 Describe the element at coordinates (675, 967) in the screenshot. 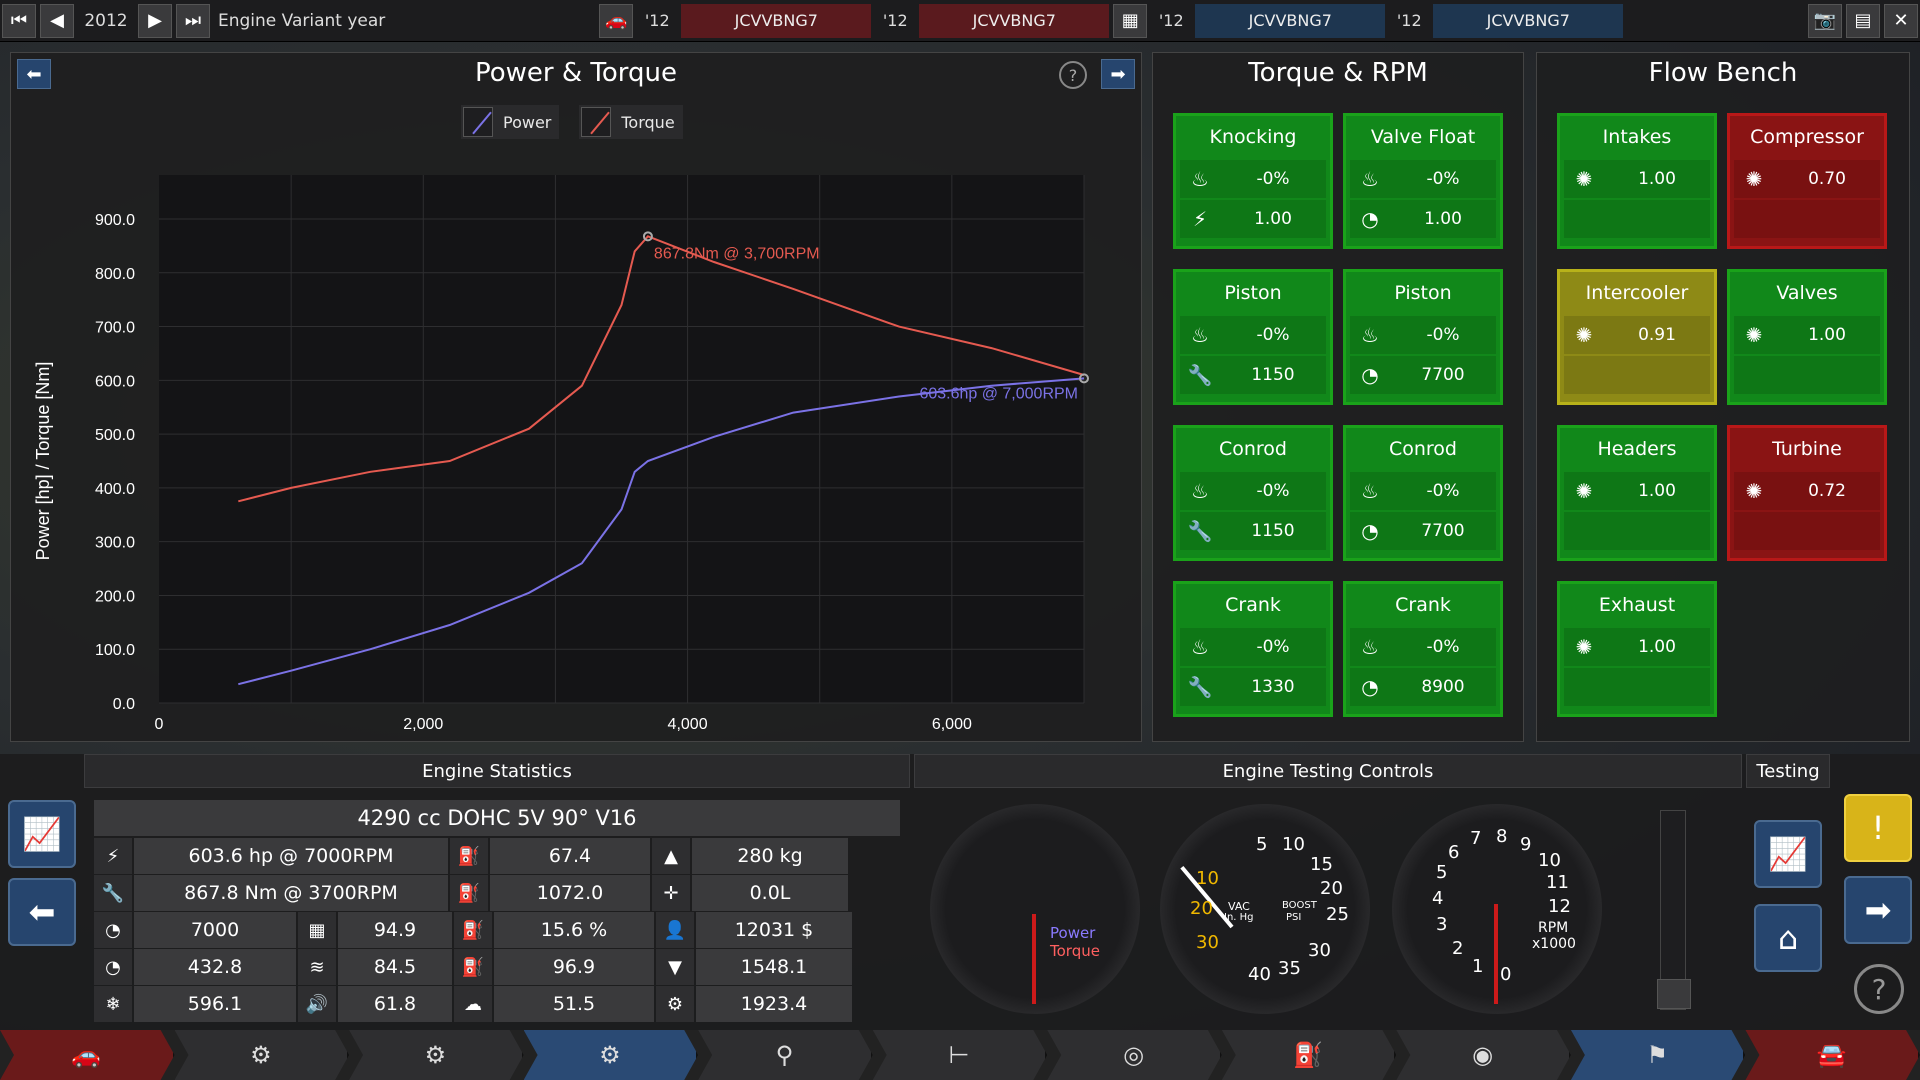

I see `anvil-icon: ▼` at that location.